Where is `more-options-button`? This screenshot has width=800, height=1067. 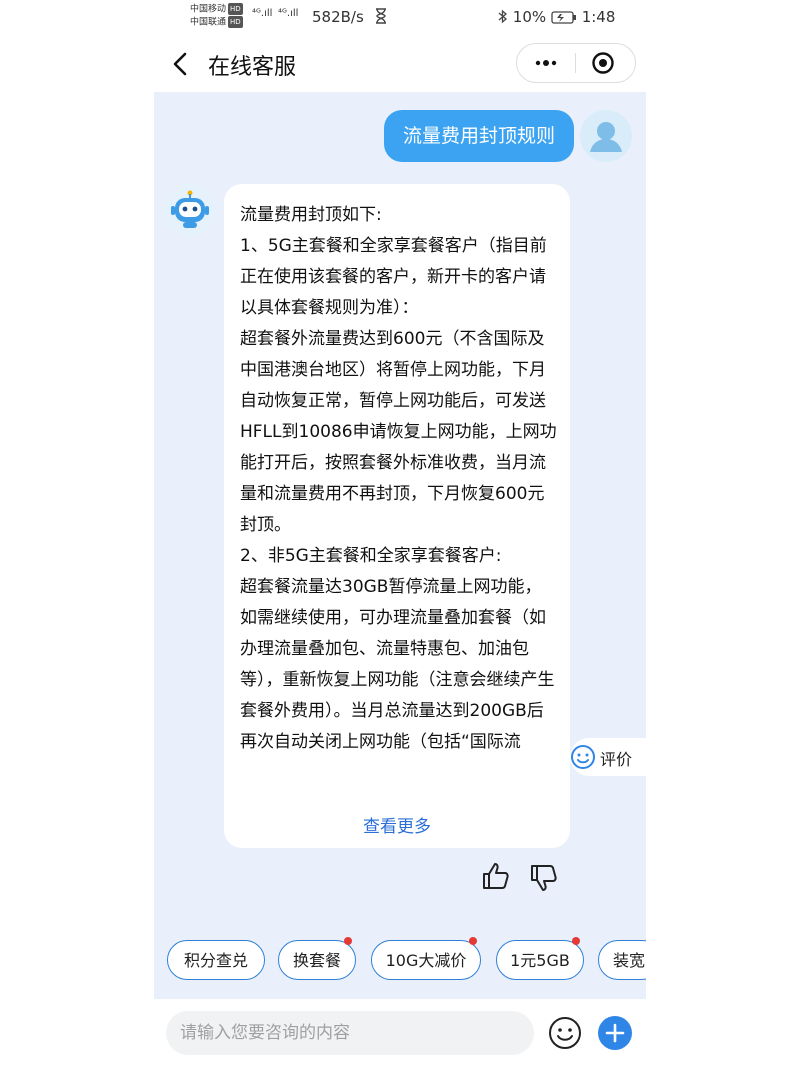
more-options-button is located at coordinates (546, 63).